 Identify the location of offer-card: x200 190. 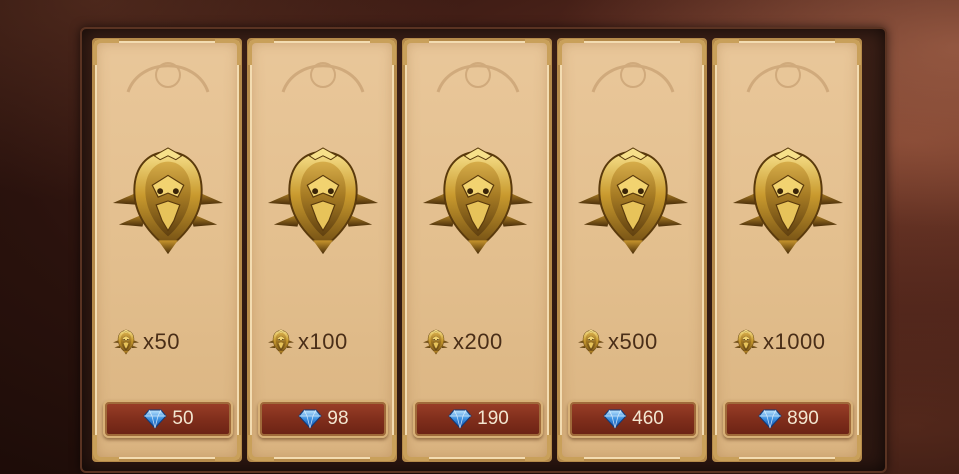
(477, 250).